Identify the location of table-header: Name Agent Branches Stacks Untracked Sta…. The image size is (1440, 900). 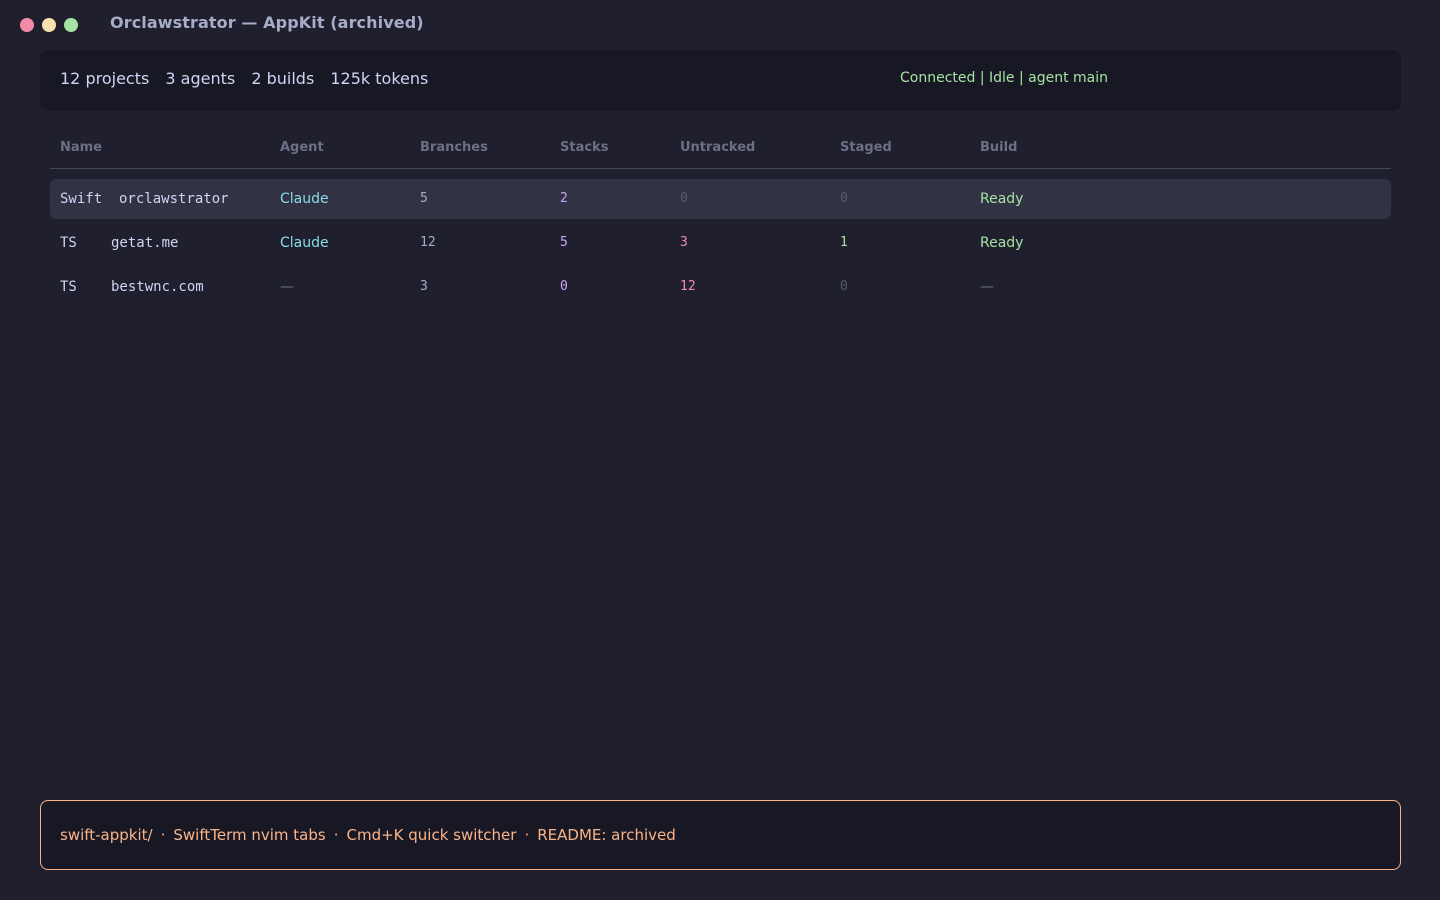
(720, 152).